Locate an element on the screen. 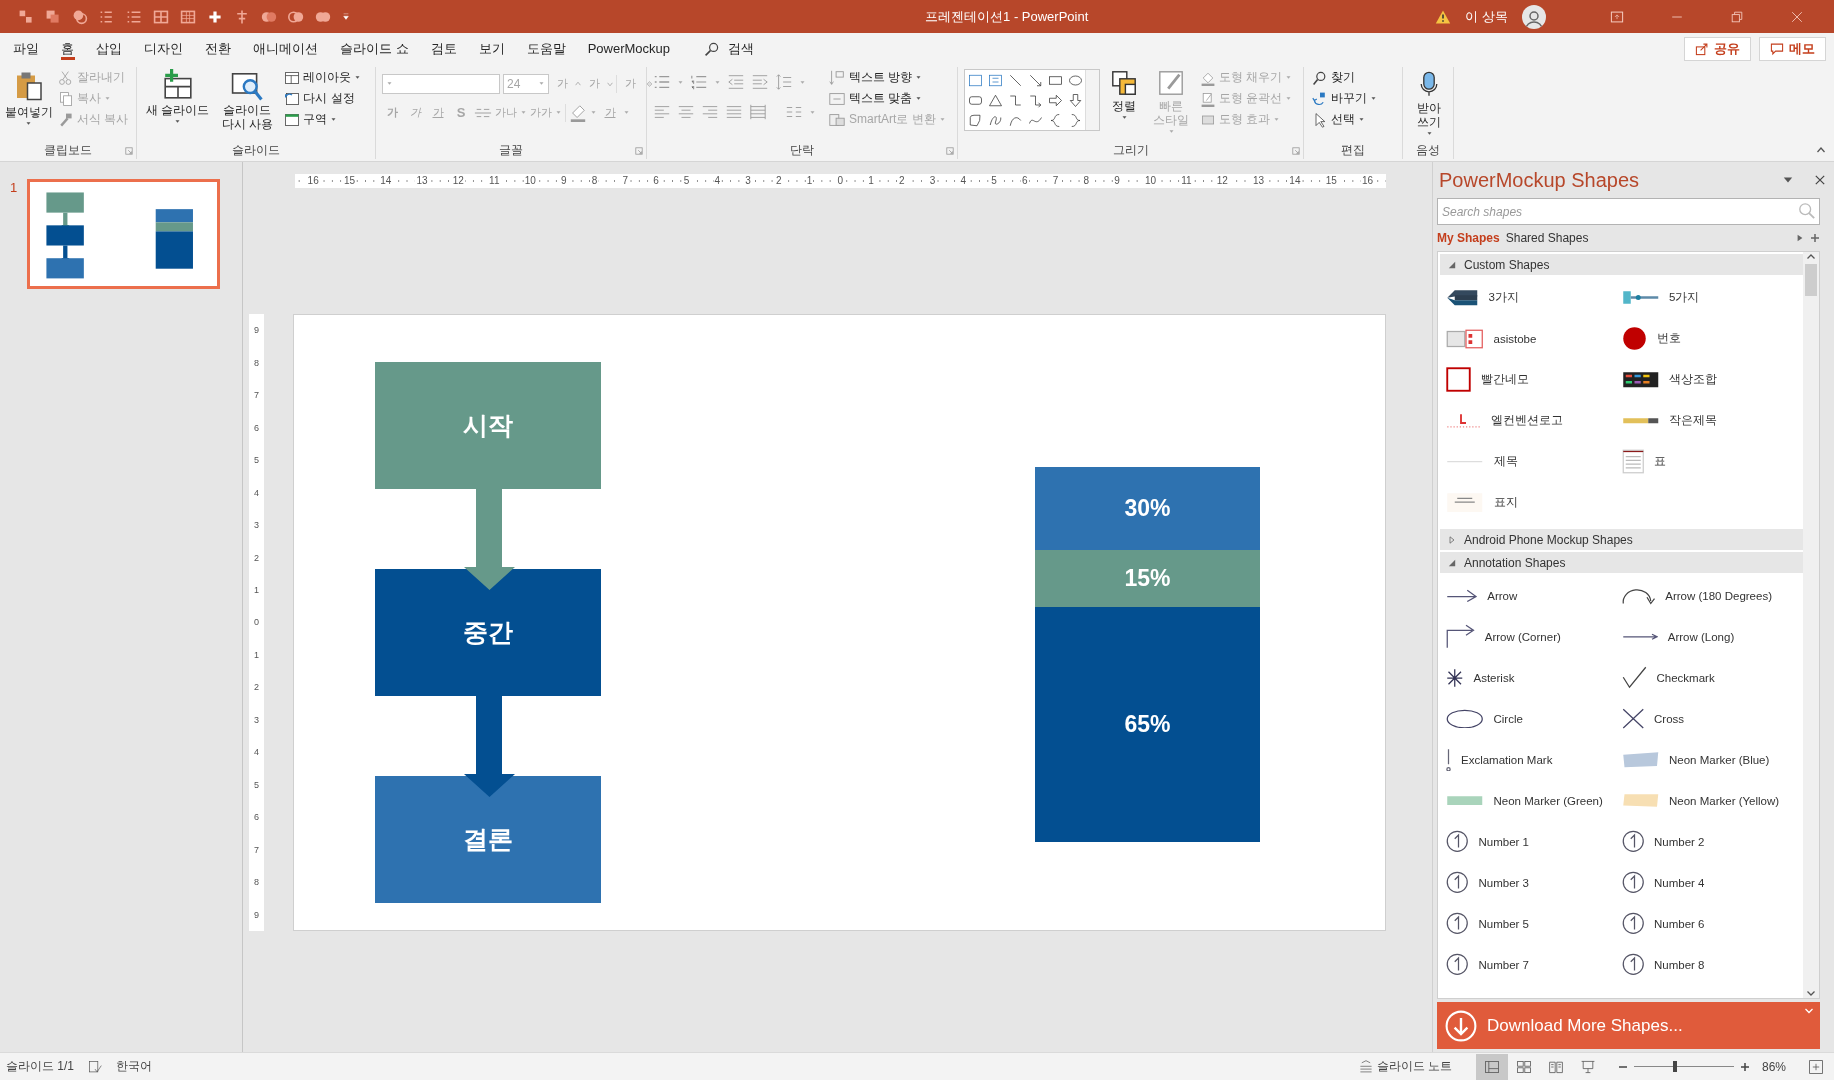 This screenshot has width=1834, height=1080. squares-icon is located at coordinates (26, 16).